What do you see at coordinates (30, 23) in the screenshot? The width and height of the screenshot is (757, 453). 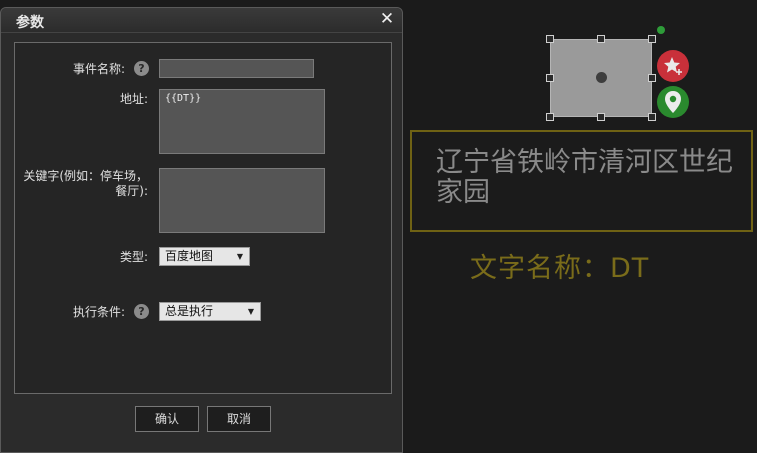 I see `dialog-title: 参数` at bounding box center [30, 23].